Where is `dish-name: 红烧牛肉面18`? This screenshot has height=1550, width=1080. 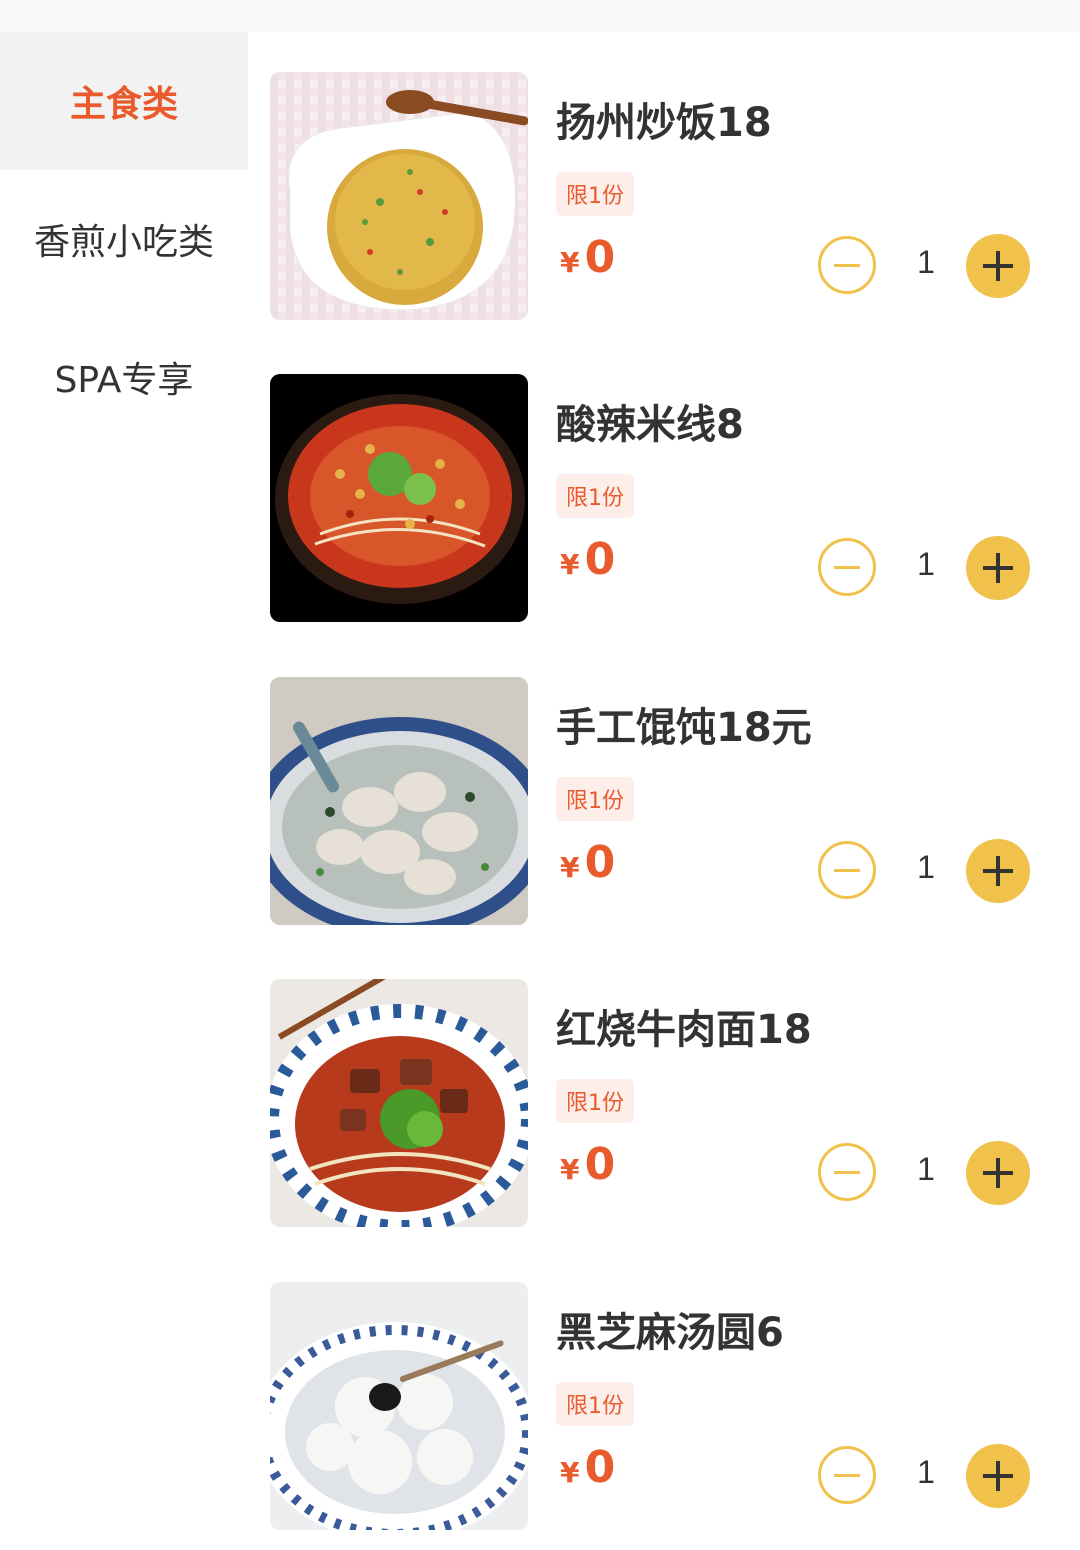
dish-name: 红烧牛肉面18 is located at coordinates (684, 1030).